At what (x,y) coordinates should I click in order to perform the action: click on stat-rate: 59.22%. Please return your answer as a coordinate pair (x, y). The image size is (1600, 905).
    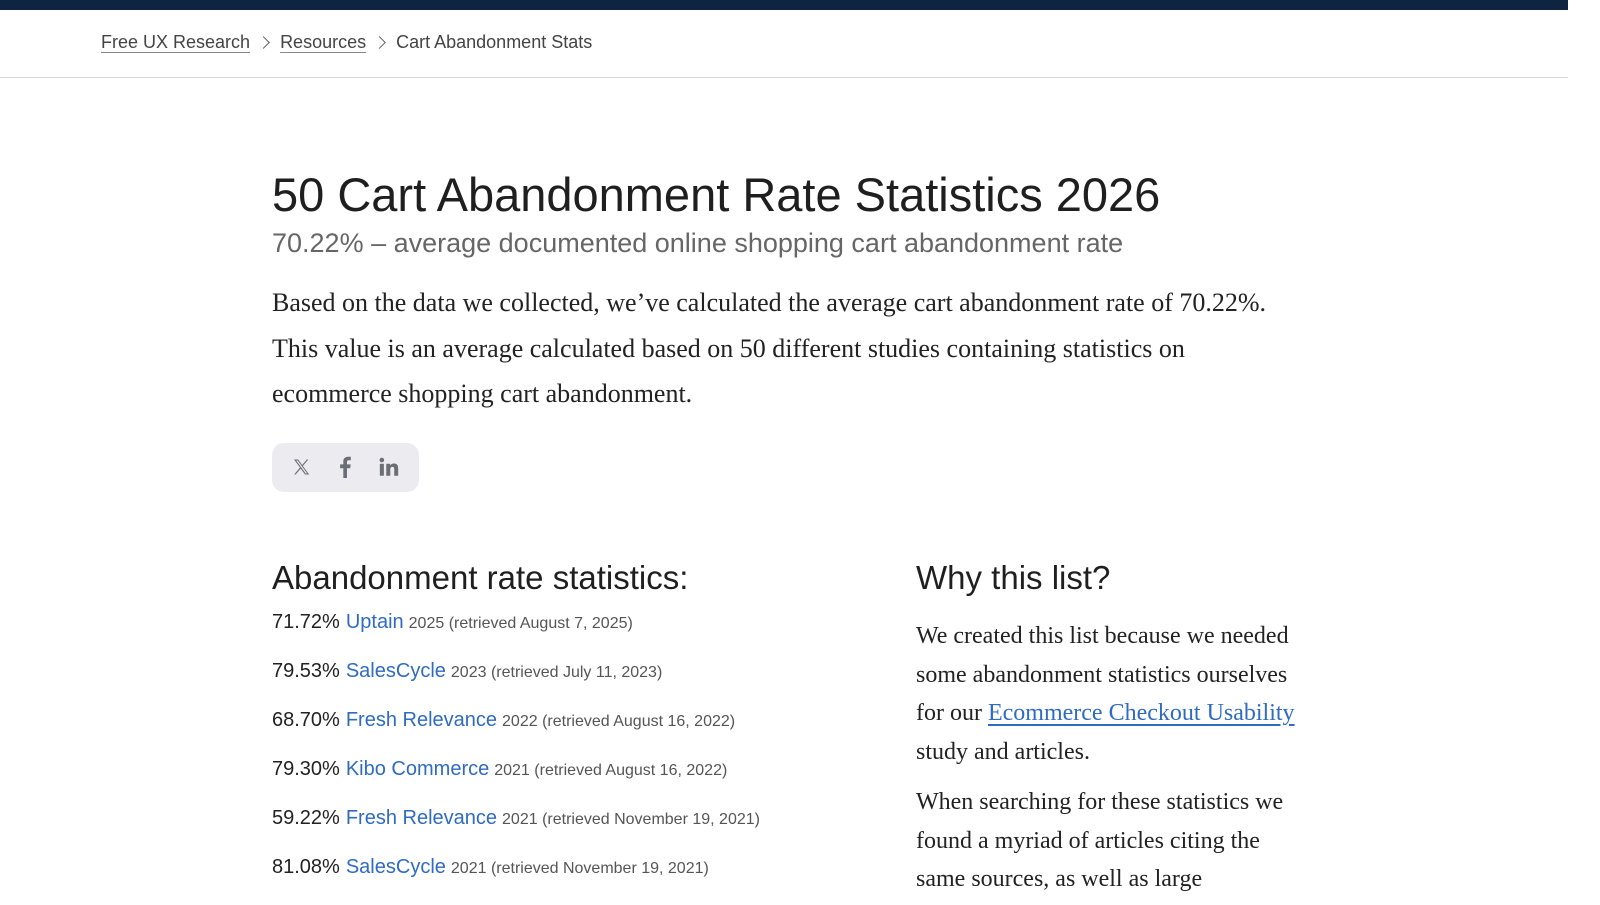
    Looking at the image, I should click on (306, 818).